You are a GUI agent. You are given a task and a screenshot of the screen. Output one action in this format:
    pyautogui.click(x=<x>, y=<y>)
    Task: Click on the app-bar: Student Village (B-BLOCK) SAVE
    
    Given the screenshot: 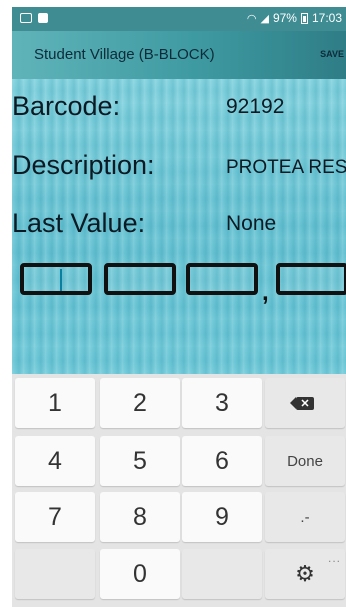 What is the action you would take?
    pyautogui.click(x=179, y=55)
    